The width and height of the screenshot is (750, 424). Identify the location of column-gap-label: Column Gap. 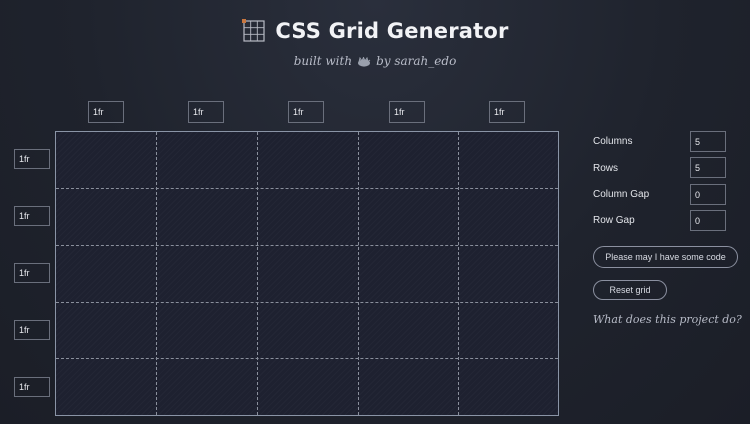
(621, 194).